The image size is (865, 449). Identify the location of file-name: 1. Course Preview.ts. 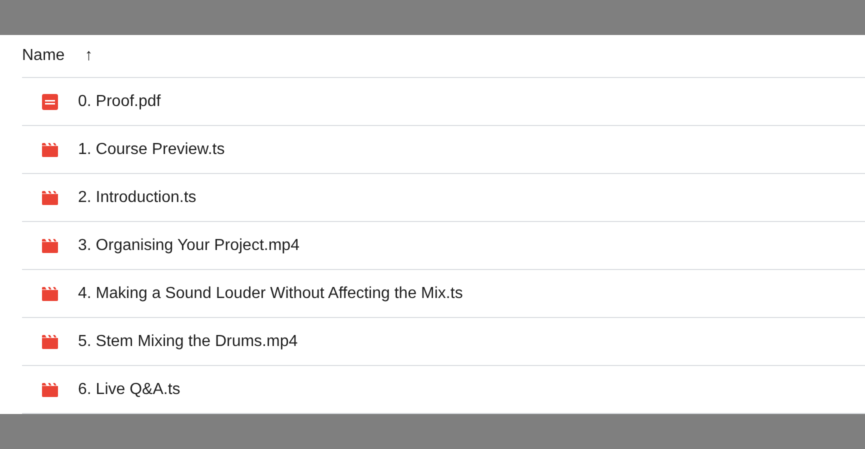
(151, 150).